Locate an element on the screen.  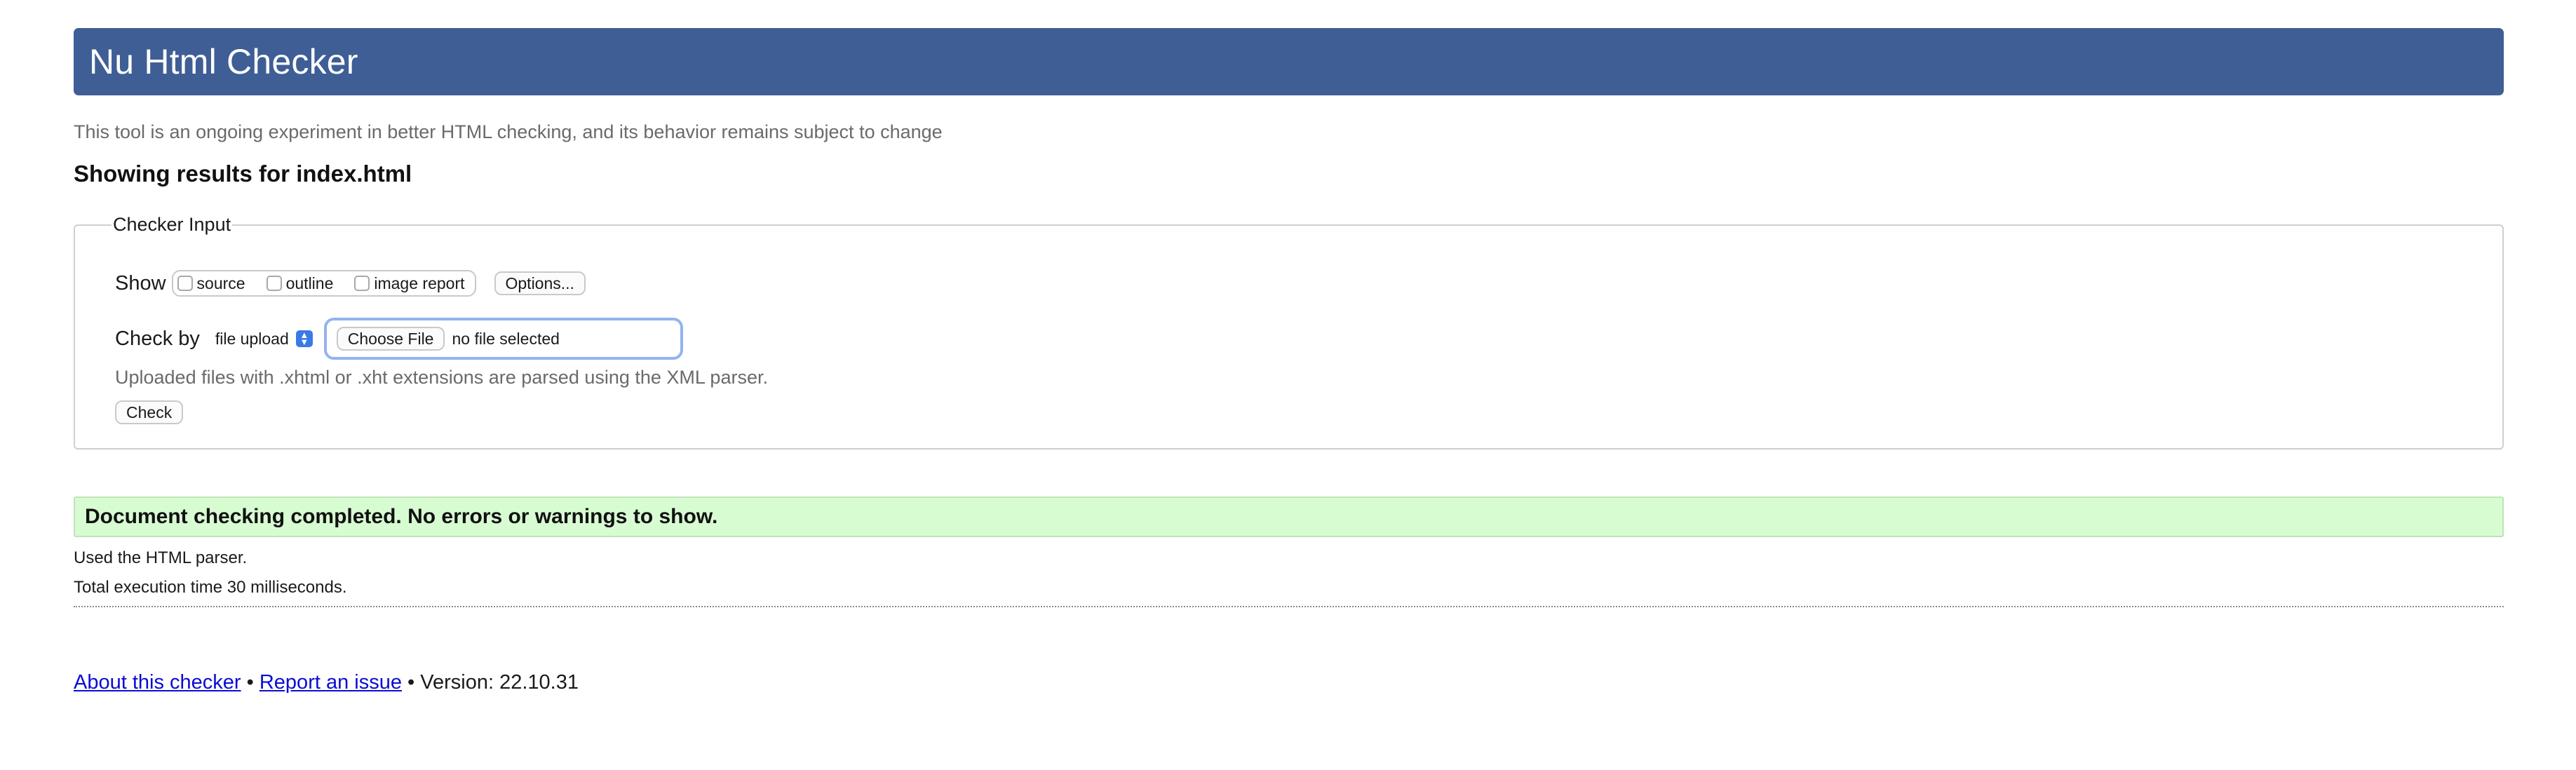
results-heading: Showing results for index.html is located at coordinates (243, 174).